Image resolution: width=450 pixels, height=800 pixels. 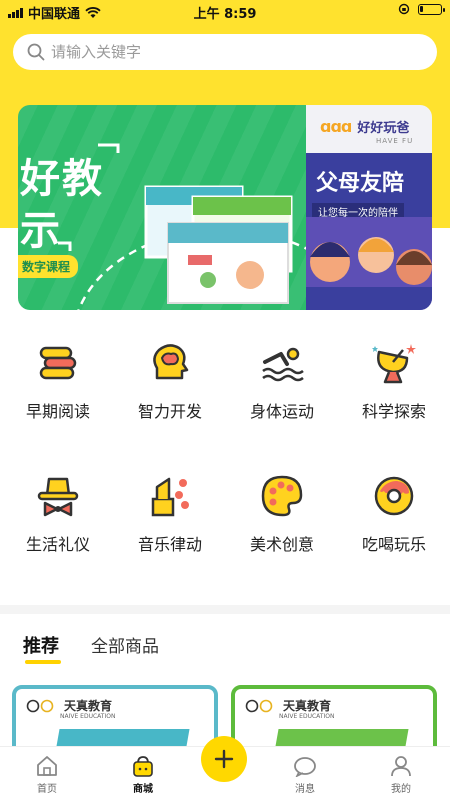 I want to click on nav-label: 我的, so click(x=401, y=789).